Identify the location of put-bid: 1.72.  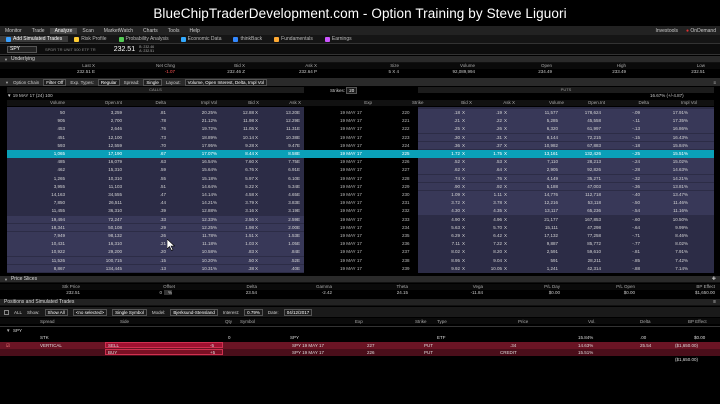
(449, 153).